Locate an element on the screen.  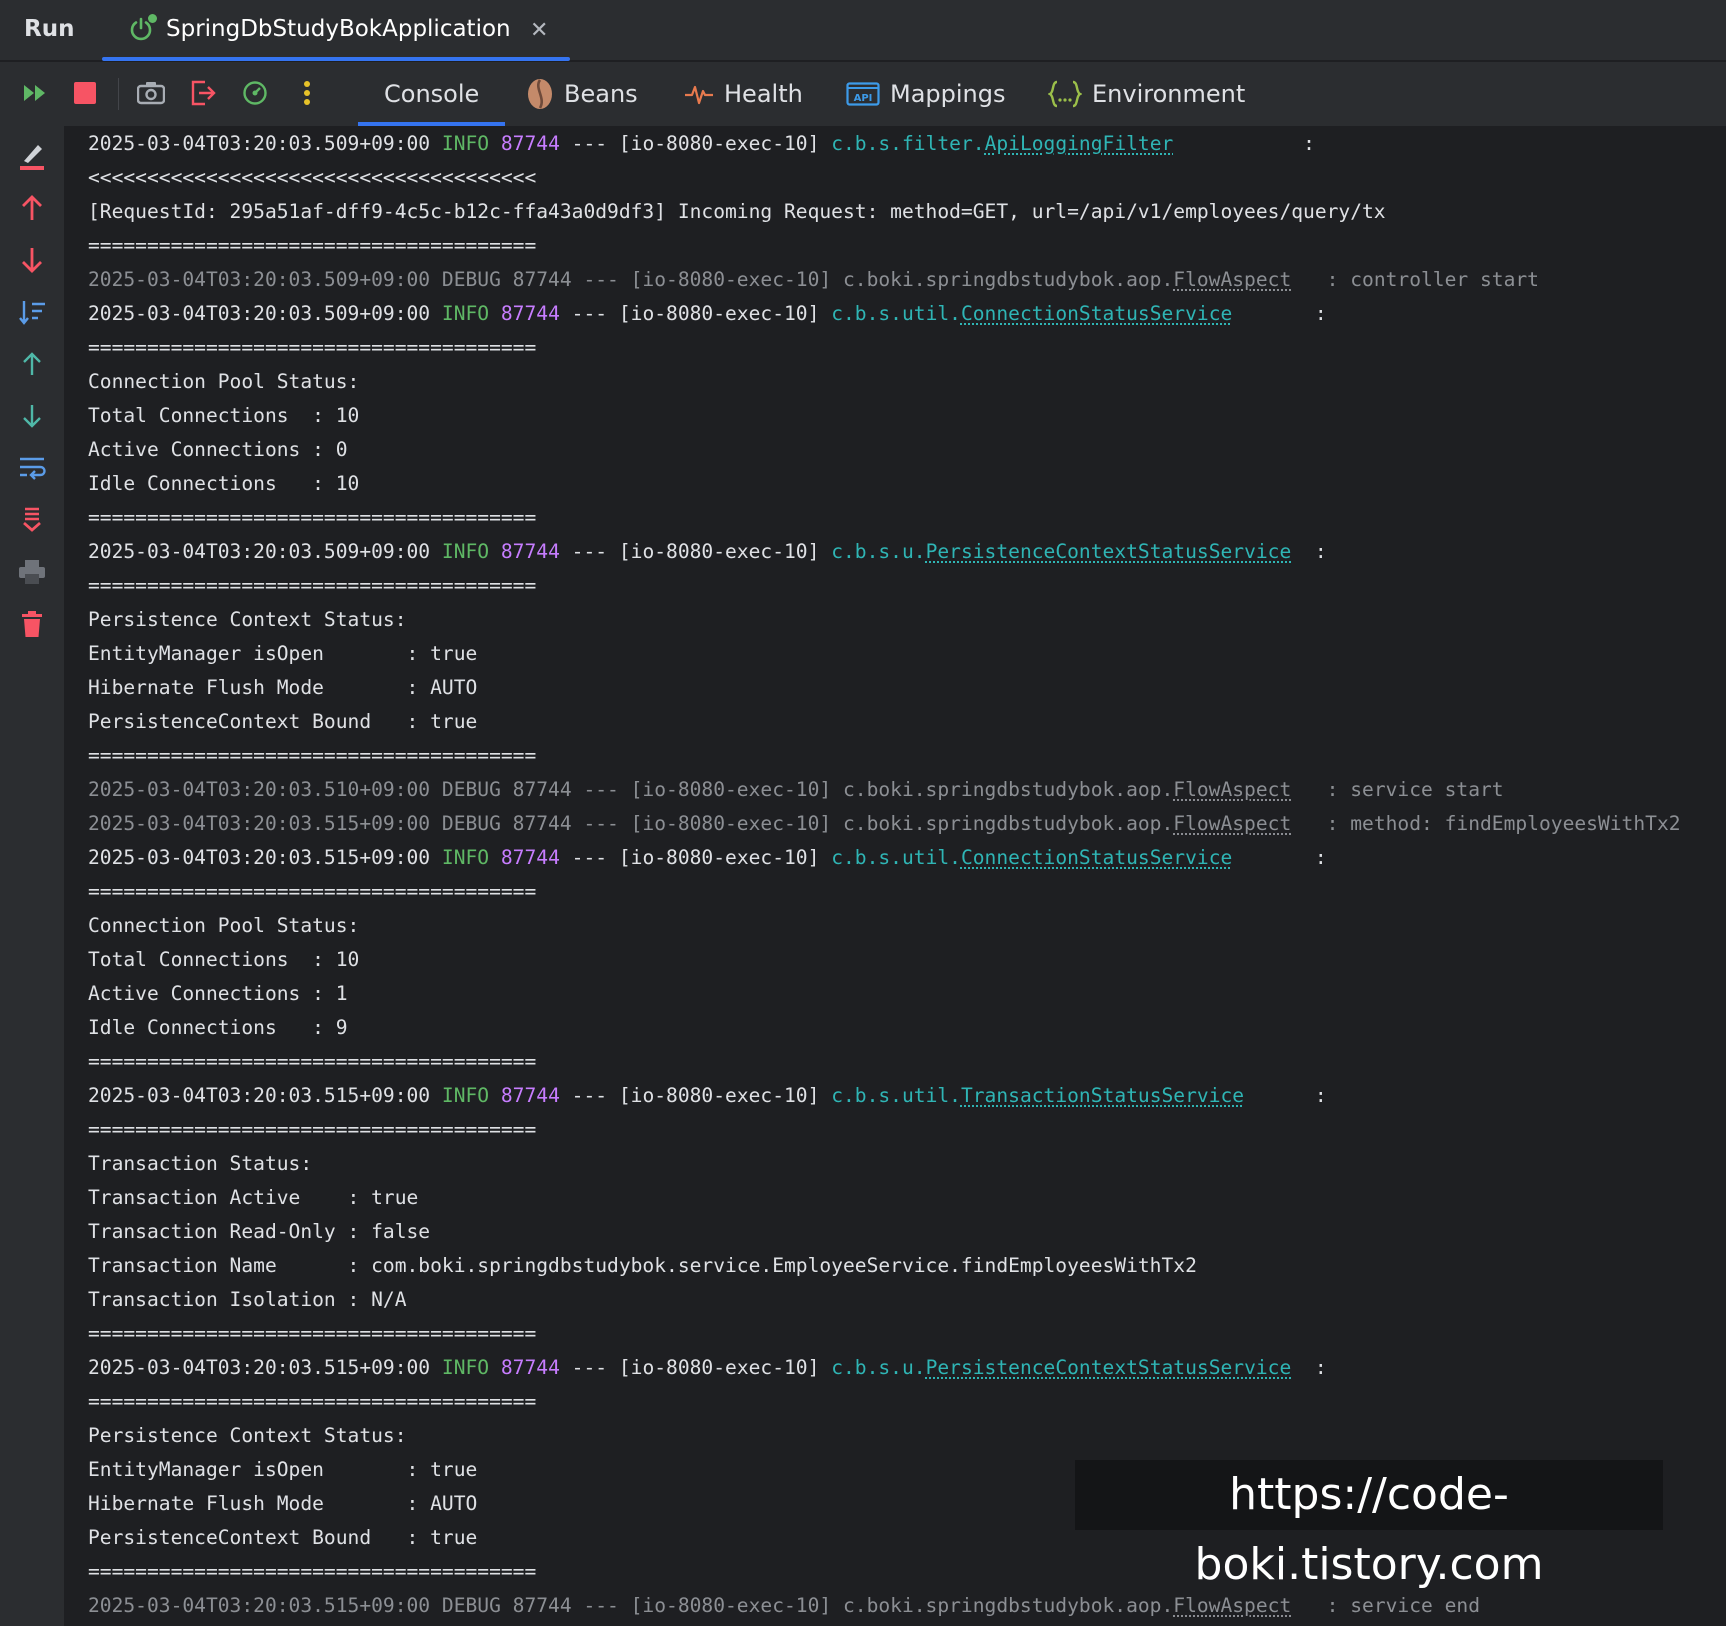
api-icon: API is located at coordinates (863, 94).